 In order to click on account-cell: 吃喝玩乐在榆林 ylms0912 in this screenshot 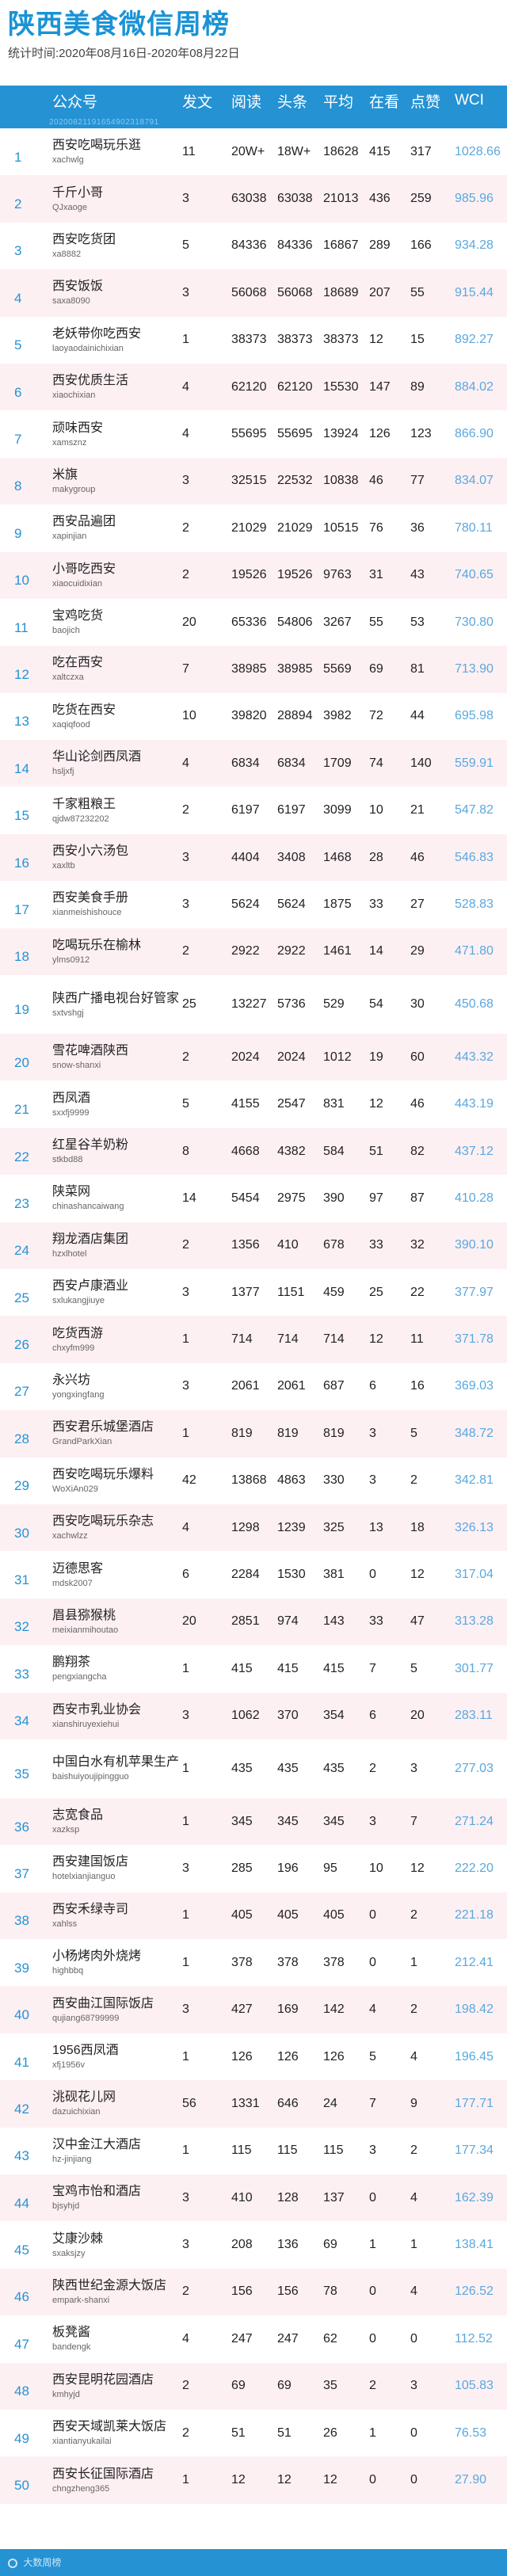, I will do `click(114, 952)`.